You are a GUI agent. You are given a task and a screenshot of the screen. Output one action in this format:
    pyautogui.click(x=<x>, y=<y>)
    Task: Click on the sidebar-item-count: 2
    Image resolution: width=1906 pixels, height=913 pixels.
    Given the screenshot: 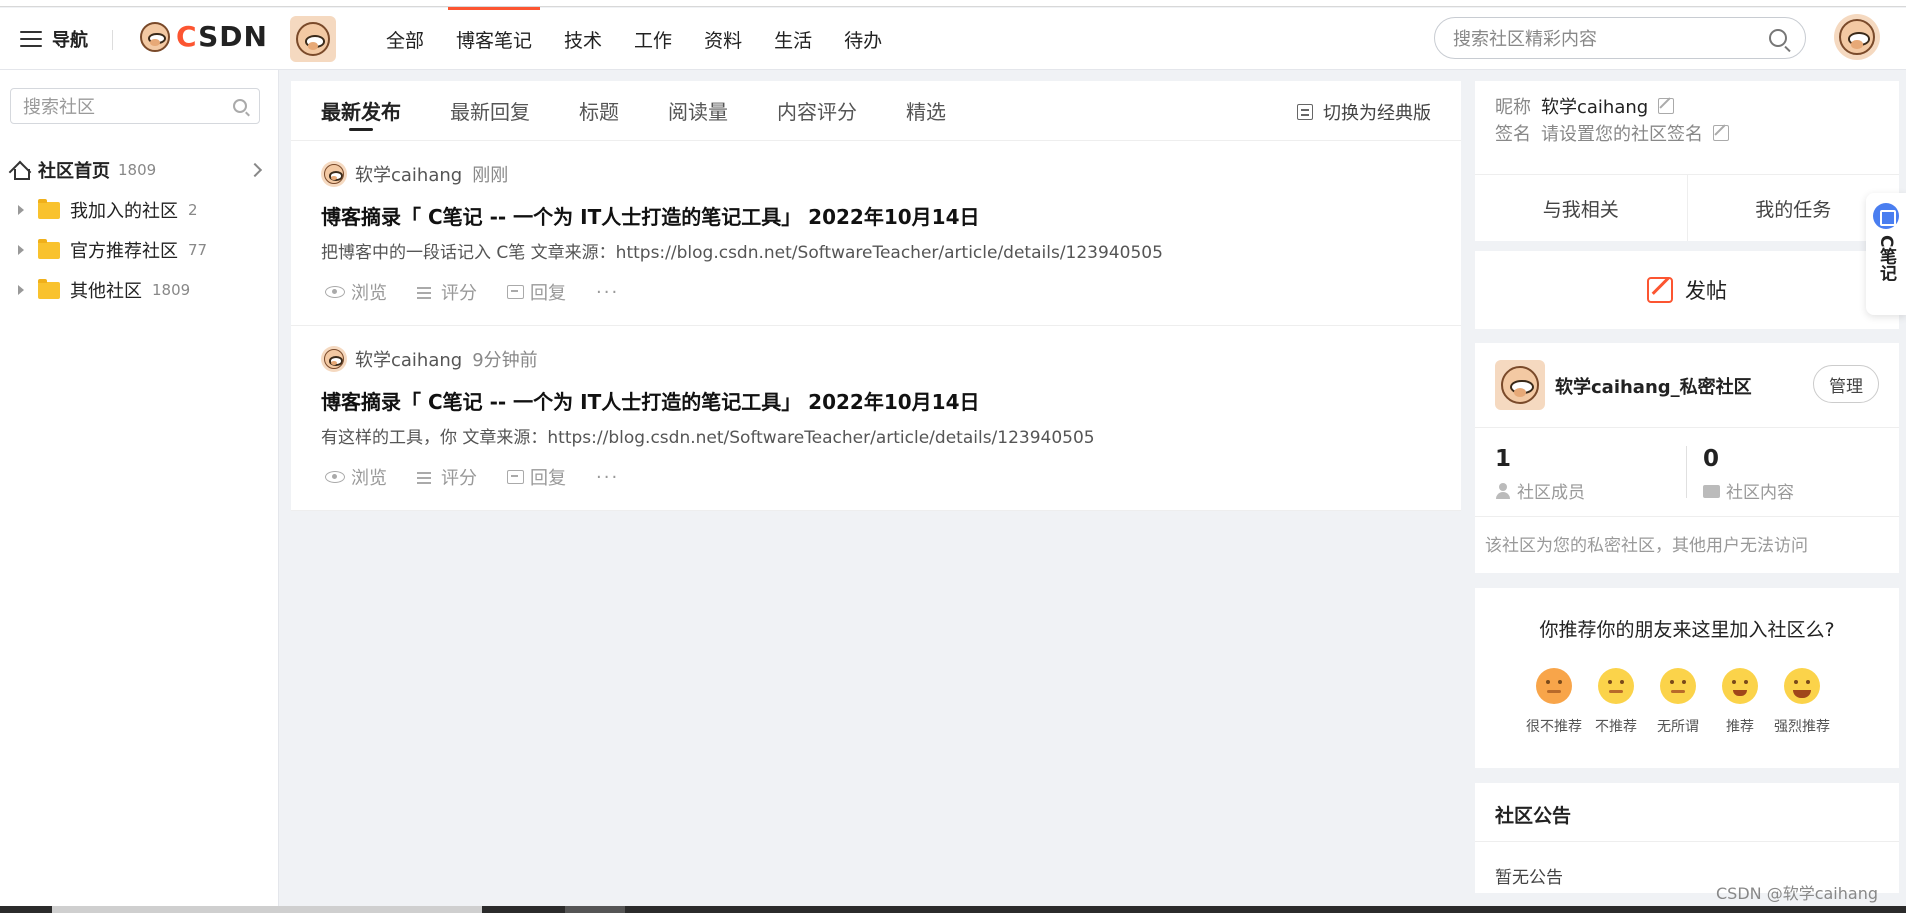 What is the action you would take?
    pyautogui.click(x=193, y=210)
    